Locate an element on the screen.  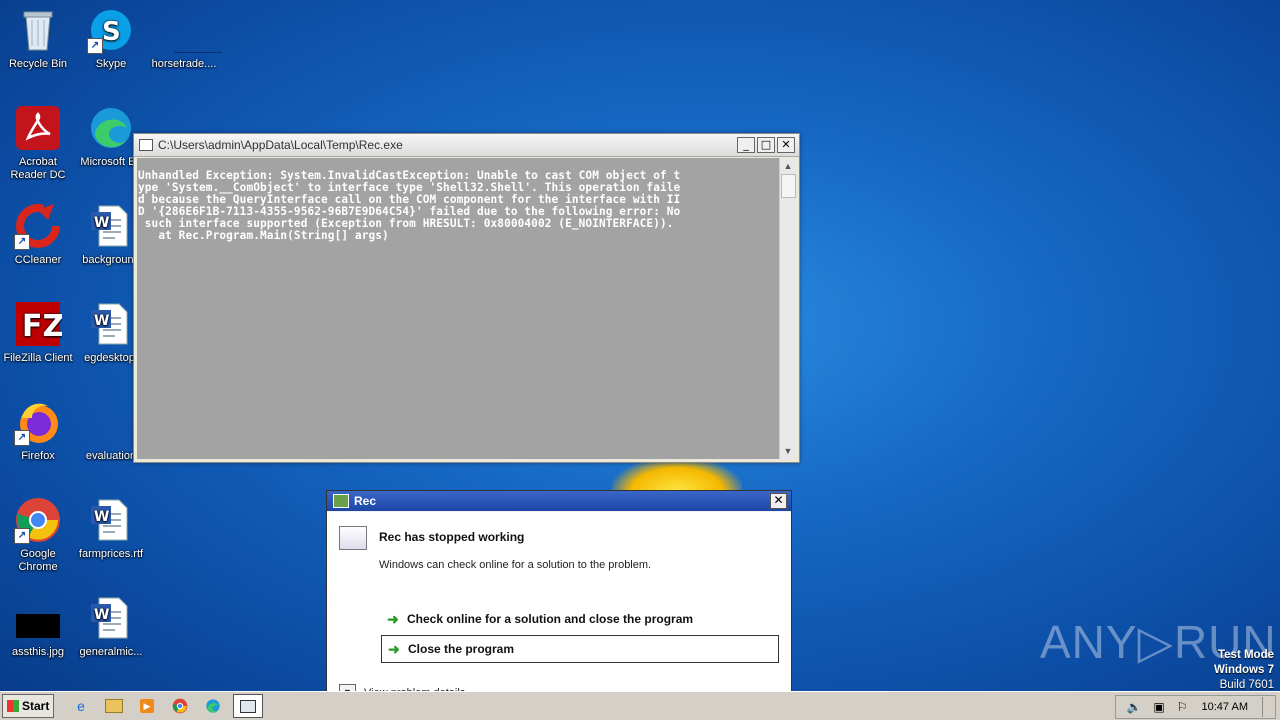
os-label: Windows 7 is located at coordinates (1244, 670).